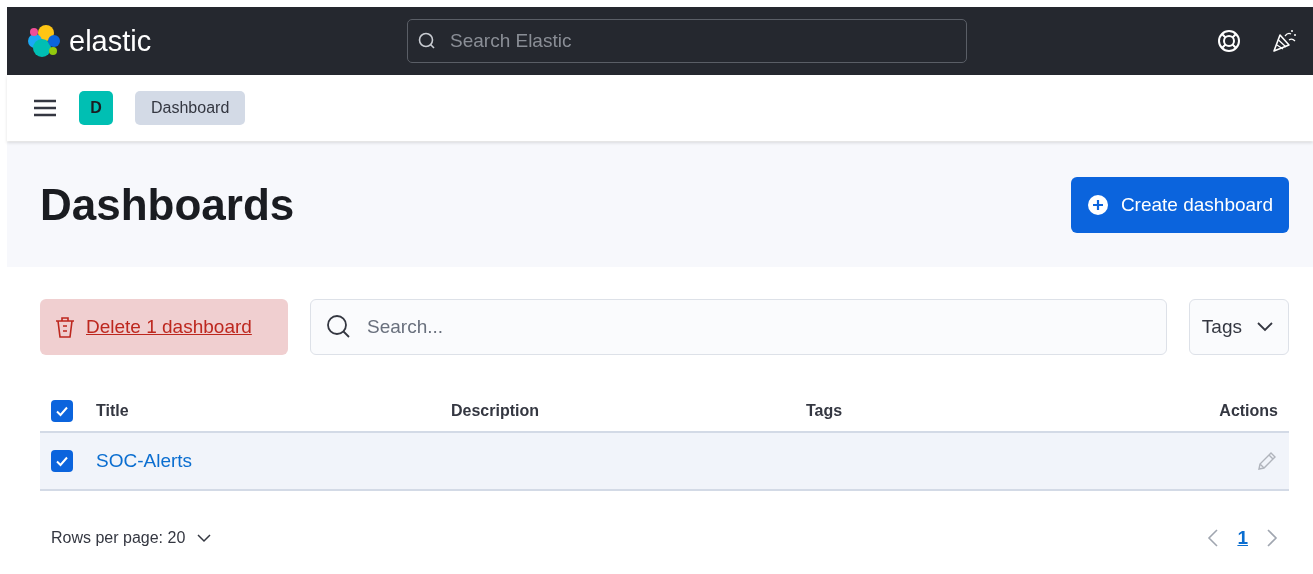 The height and width of the screenshot is (574, 1313). What do you see at coordinates (1242, 538) in the screenshot?
I see `page-link: 1` at bounding box center [1242, 538].